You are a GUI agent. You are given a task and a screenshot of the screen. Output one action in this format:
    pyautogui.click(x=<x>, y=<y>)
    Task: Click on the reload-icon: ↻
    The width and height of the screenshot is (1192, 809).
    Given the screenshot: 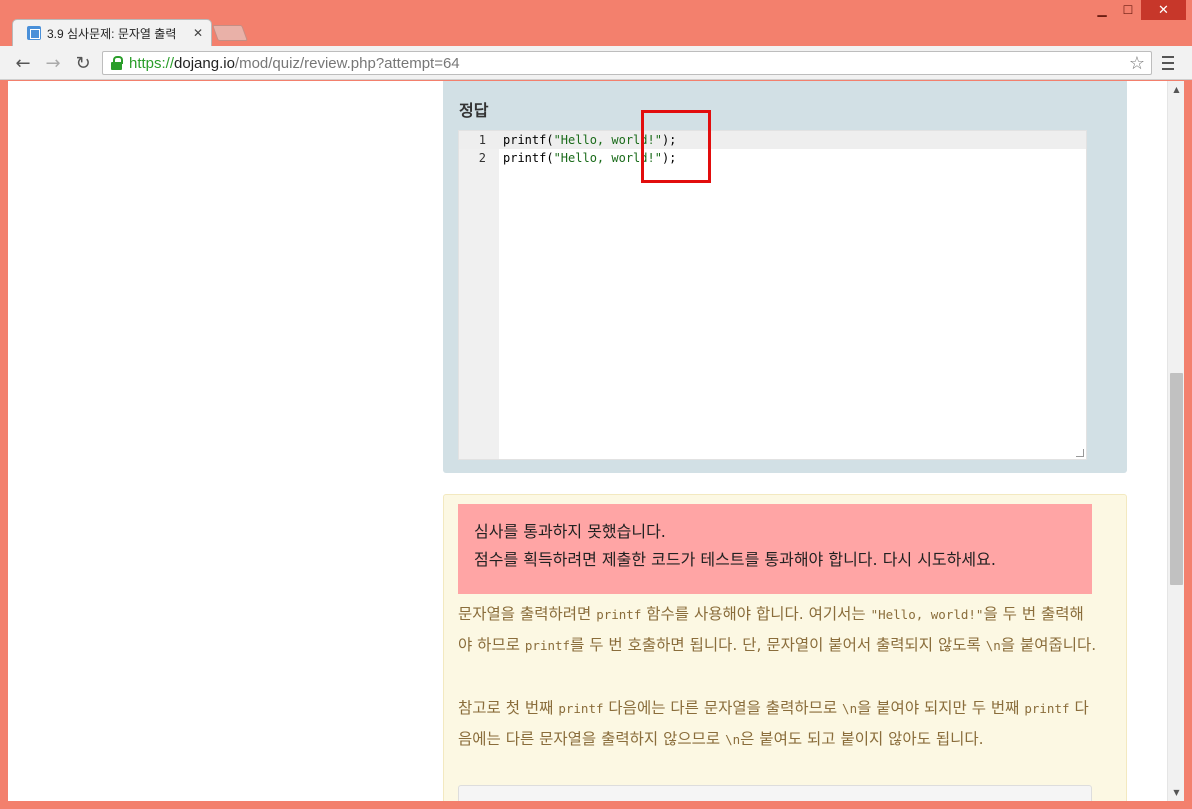 What is the action you would take?
    pyautogui.click(x=83, y=63)
    